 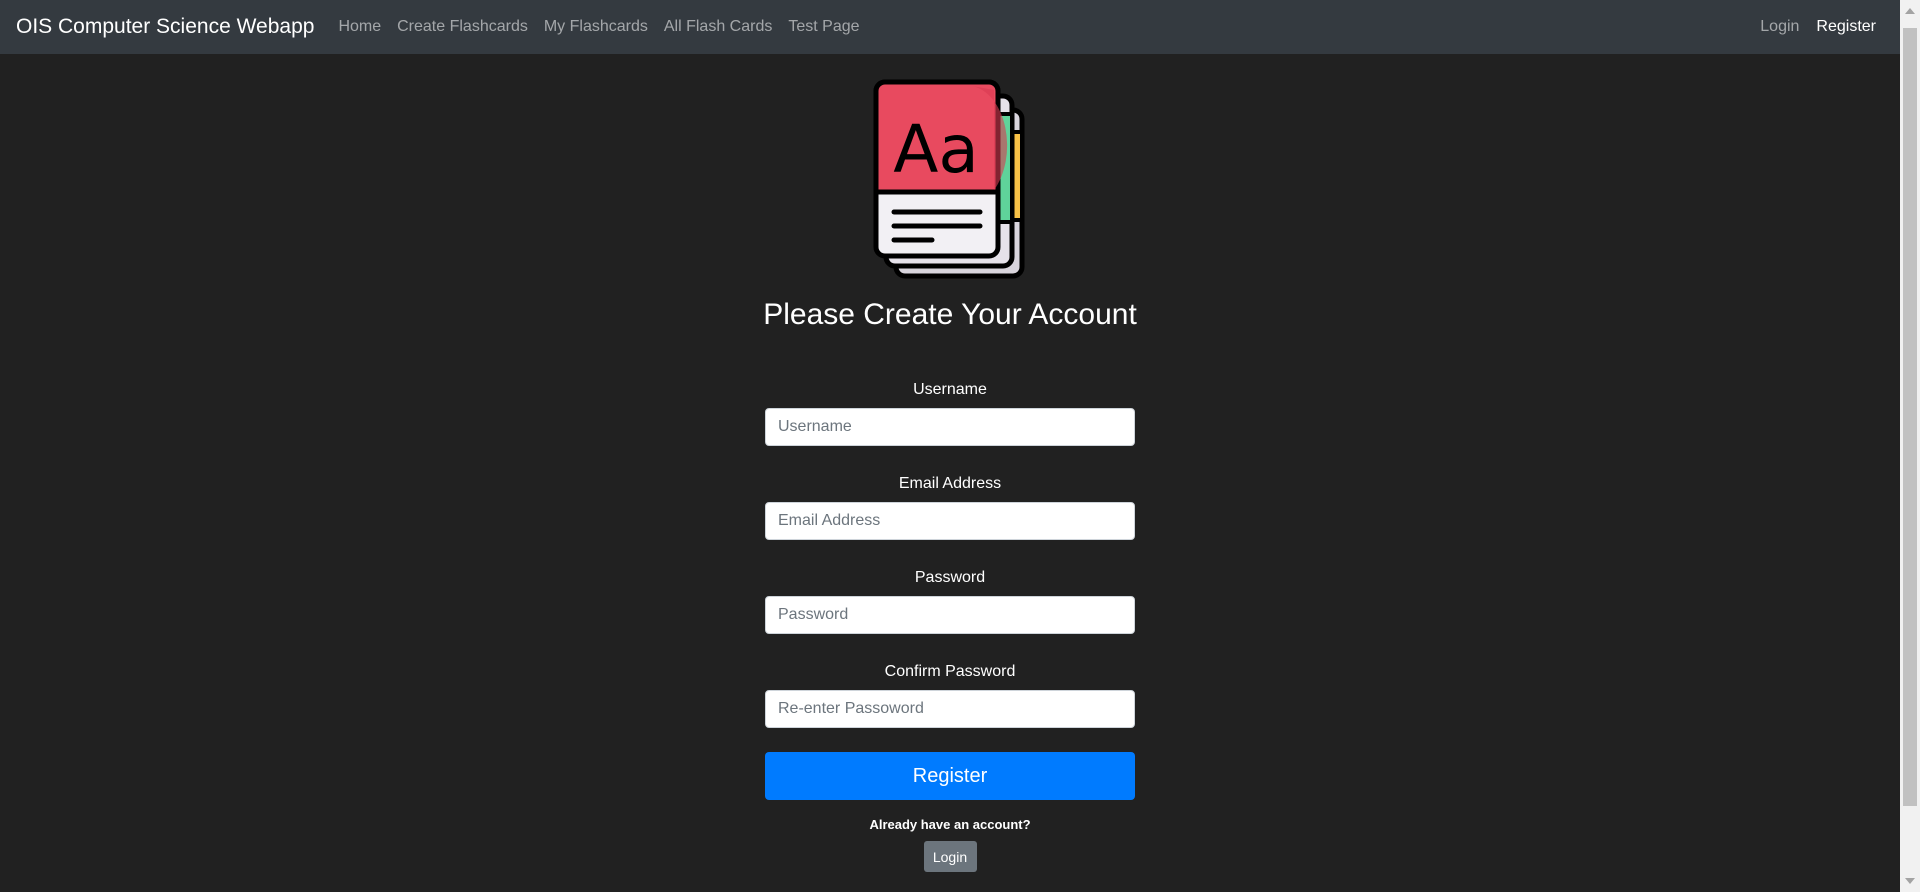 What do you see at coordinates (950, 427) in the screenshot?
I see `username-input` at bounding box center [950, 427].